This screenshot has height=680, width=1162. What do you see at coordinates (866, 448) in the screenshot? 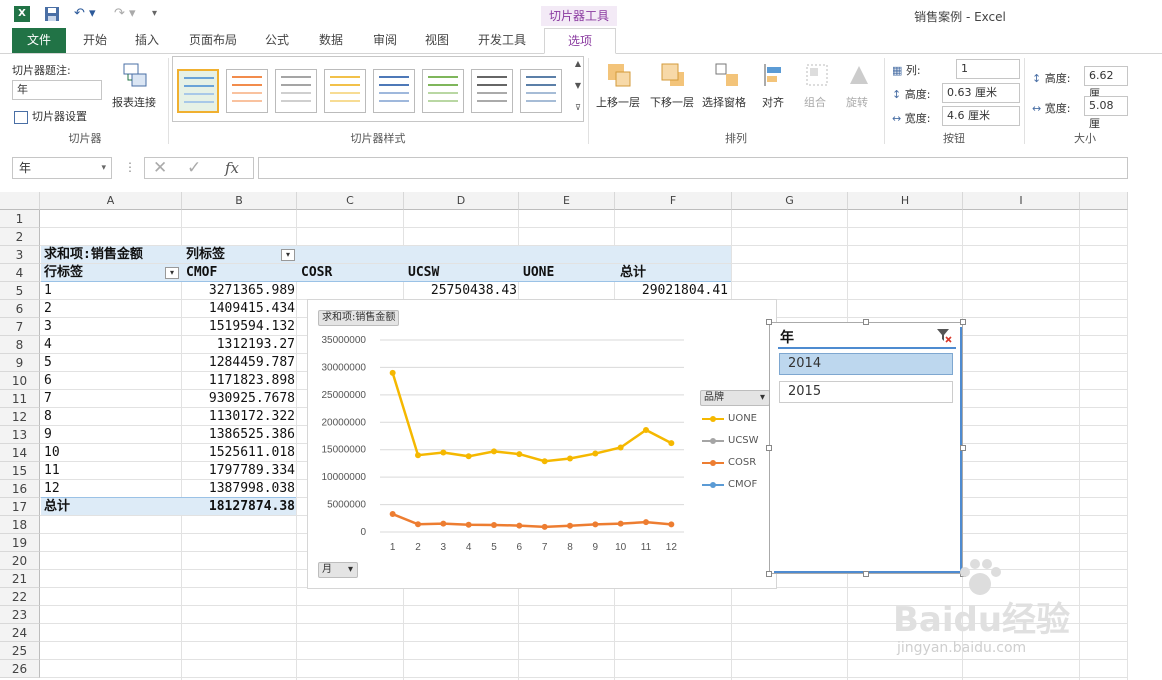
I see `slicer: 年 2014 2015` at bounding box center [866, 448].